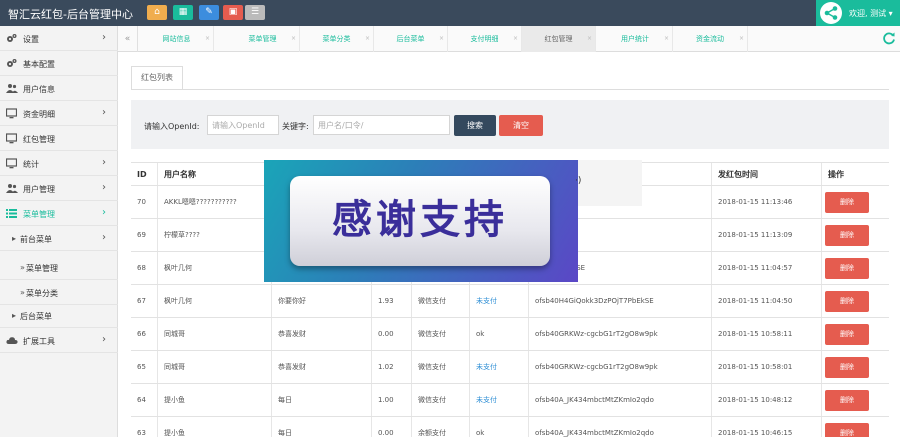 This screenshot has width=900, height=437. I want to click on tab-1: 菜单管理 ×, so click(263, 39).